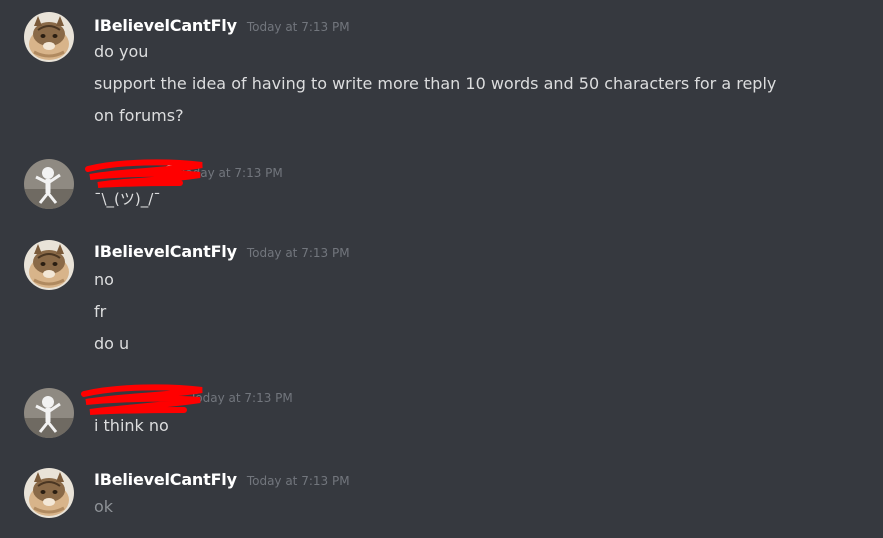 This screenshot has height=538, width=883. I want to click on message-text: do you, so click(121, 51).